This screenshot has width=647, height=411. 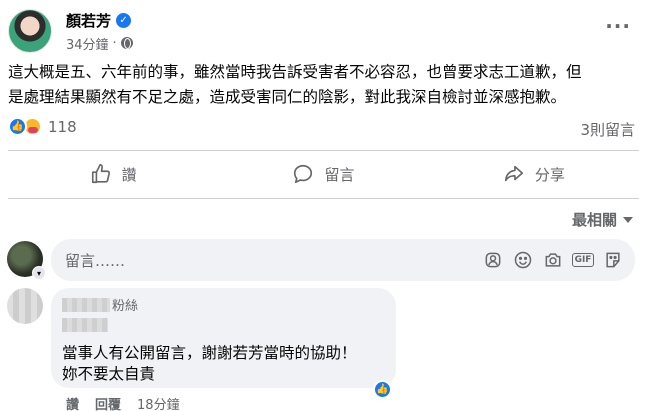 I want to click on author-info: 顏若芳 ✓ 34分鐘 ·, so click(x=99, y=31).